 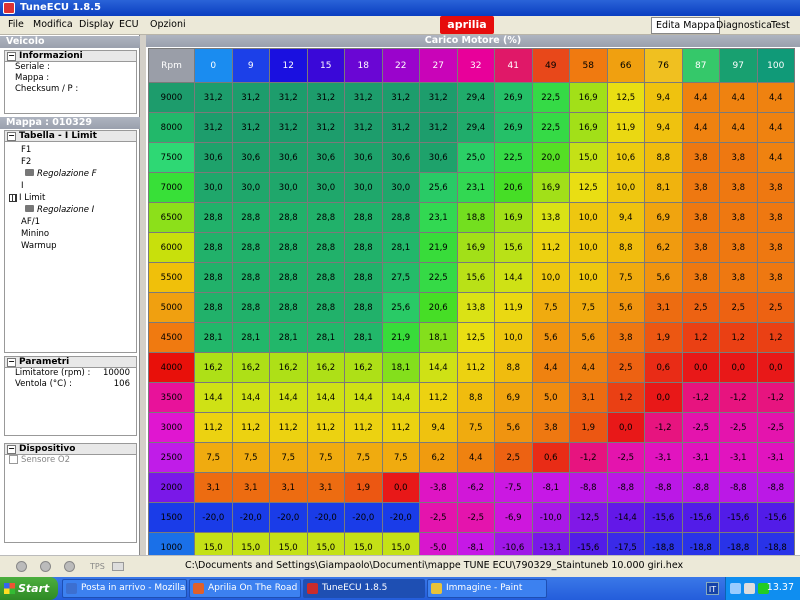 I want to click on menu-modifica: Modifica, so click(x=53, y=24).